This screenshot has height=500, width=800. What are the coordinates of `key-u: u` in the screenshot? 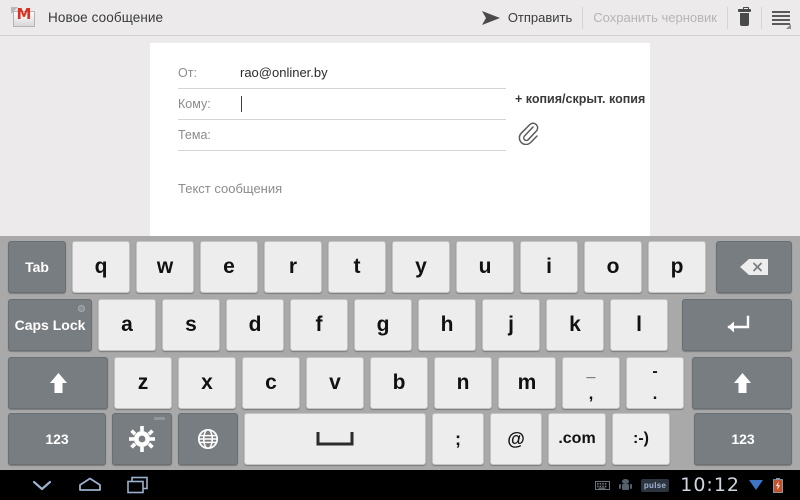 It's located at (485, 267).